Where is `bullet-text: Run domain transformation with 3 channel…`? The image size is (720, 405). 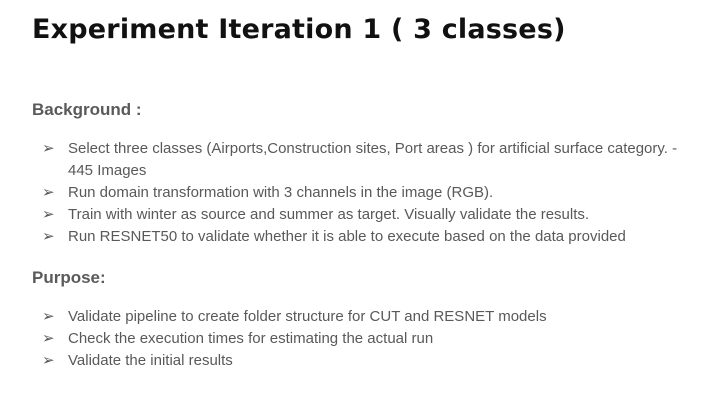 bullet-text: Run domain transformation with 3 channel… is located at coordinates (281, 192).